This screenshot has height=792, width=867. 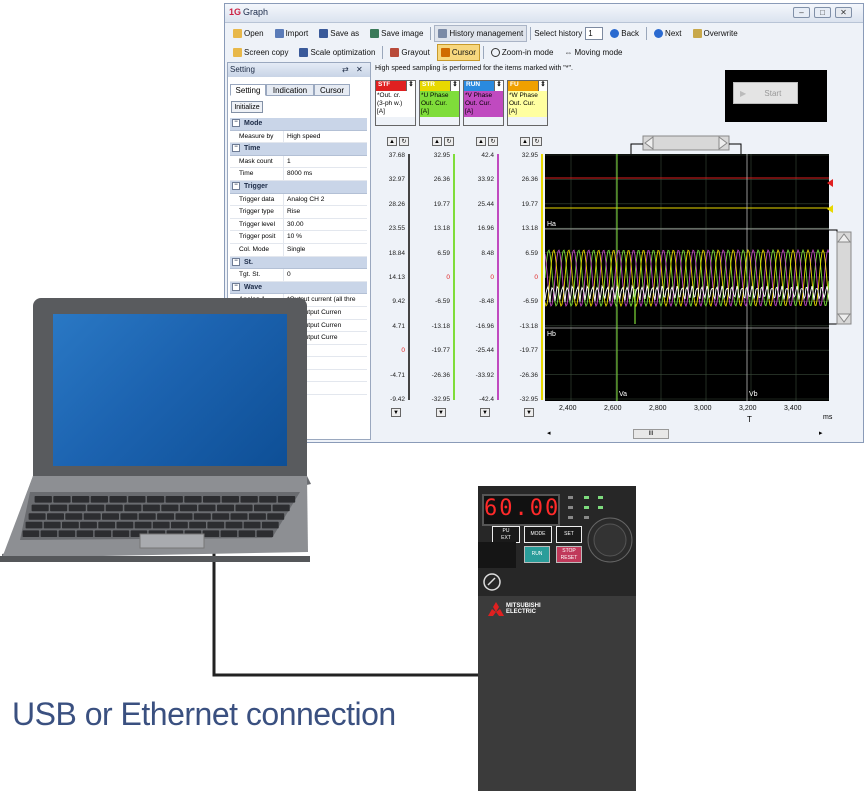 What do you see at coordinates (557, 693) in the screenshot?
I see `inverter-body` at bounding box center [557, 693].